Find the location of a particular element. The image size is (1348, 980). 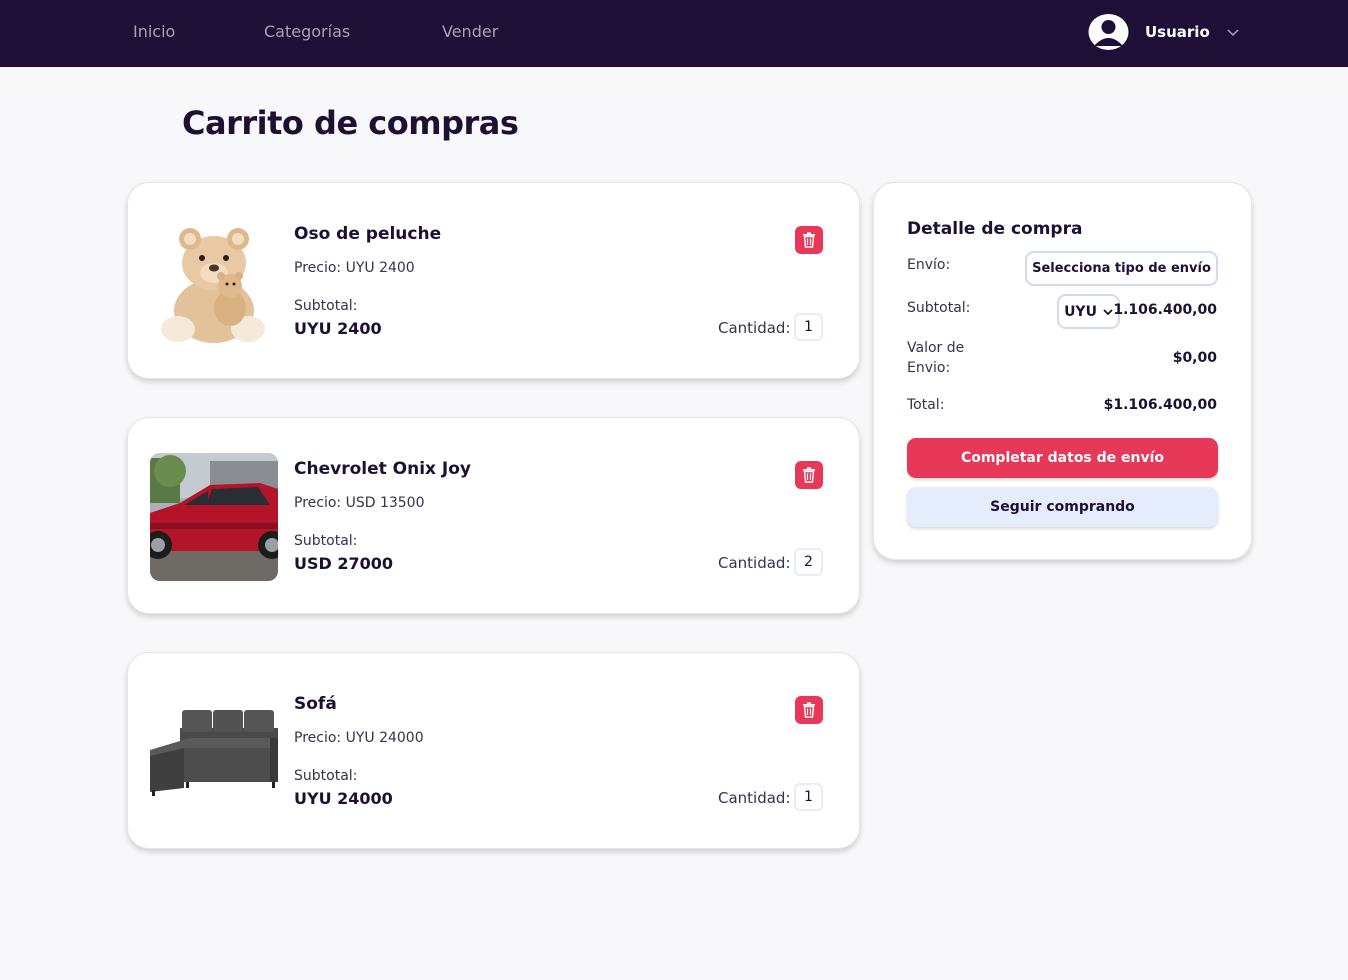

shipping-label: Envío: is located at coordinates (929, 265).